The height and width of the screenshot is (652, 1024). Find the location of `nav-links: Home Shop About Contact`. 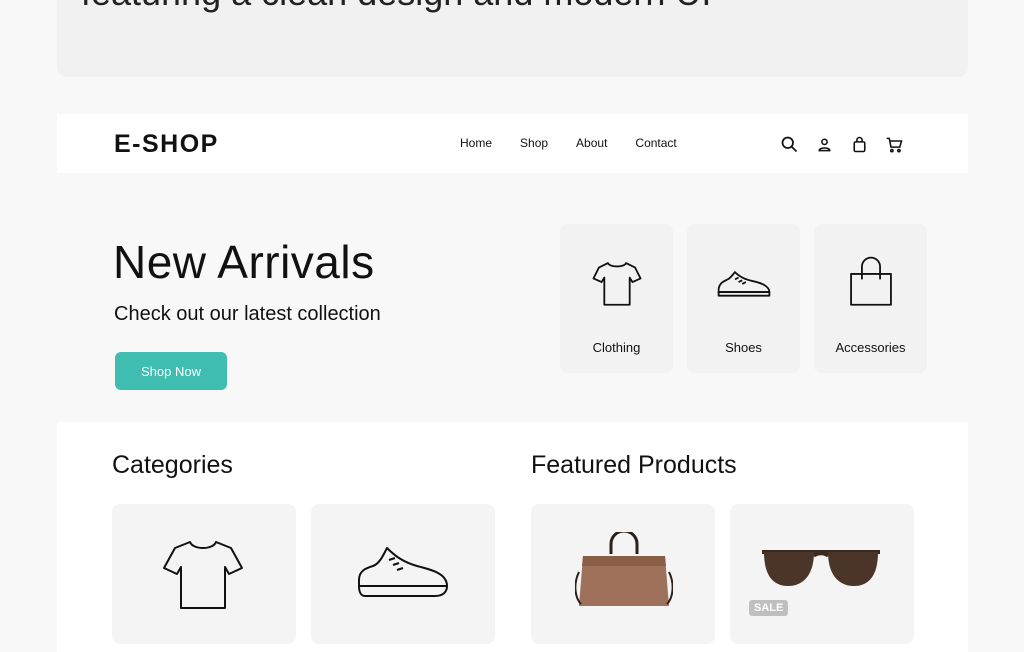

nav-links: Home Shop About Contact is located at coordinates (582, 143).